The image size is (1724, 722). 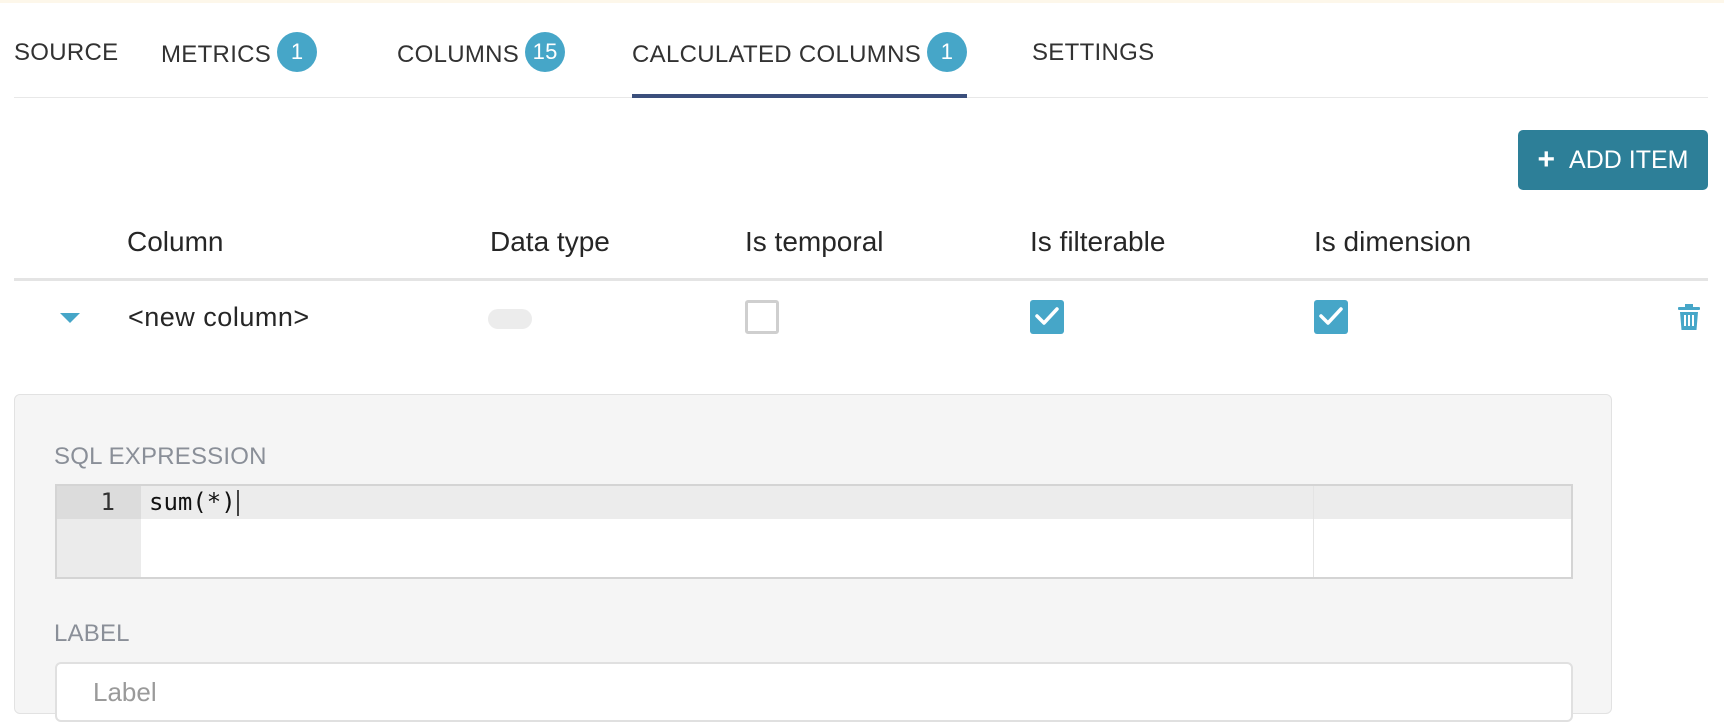 What do you see at coordinates (814, 531) in the screenshot?
I see `sql-expression-editor: 1 sum(*)` at bounding box center [814, 531].